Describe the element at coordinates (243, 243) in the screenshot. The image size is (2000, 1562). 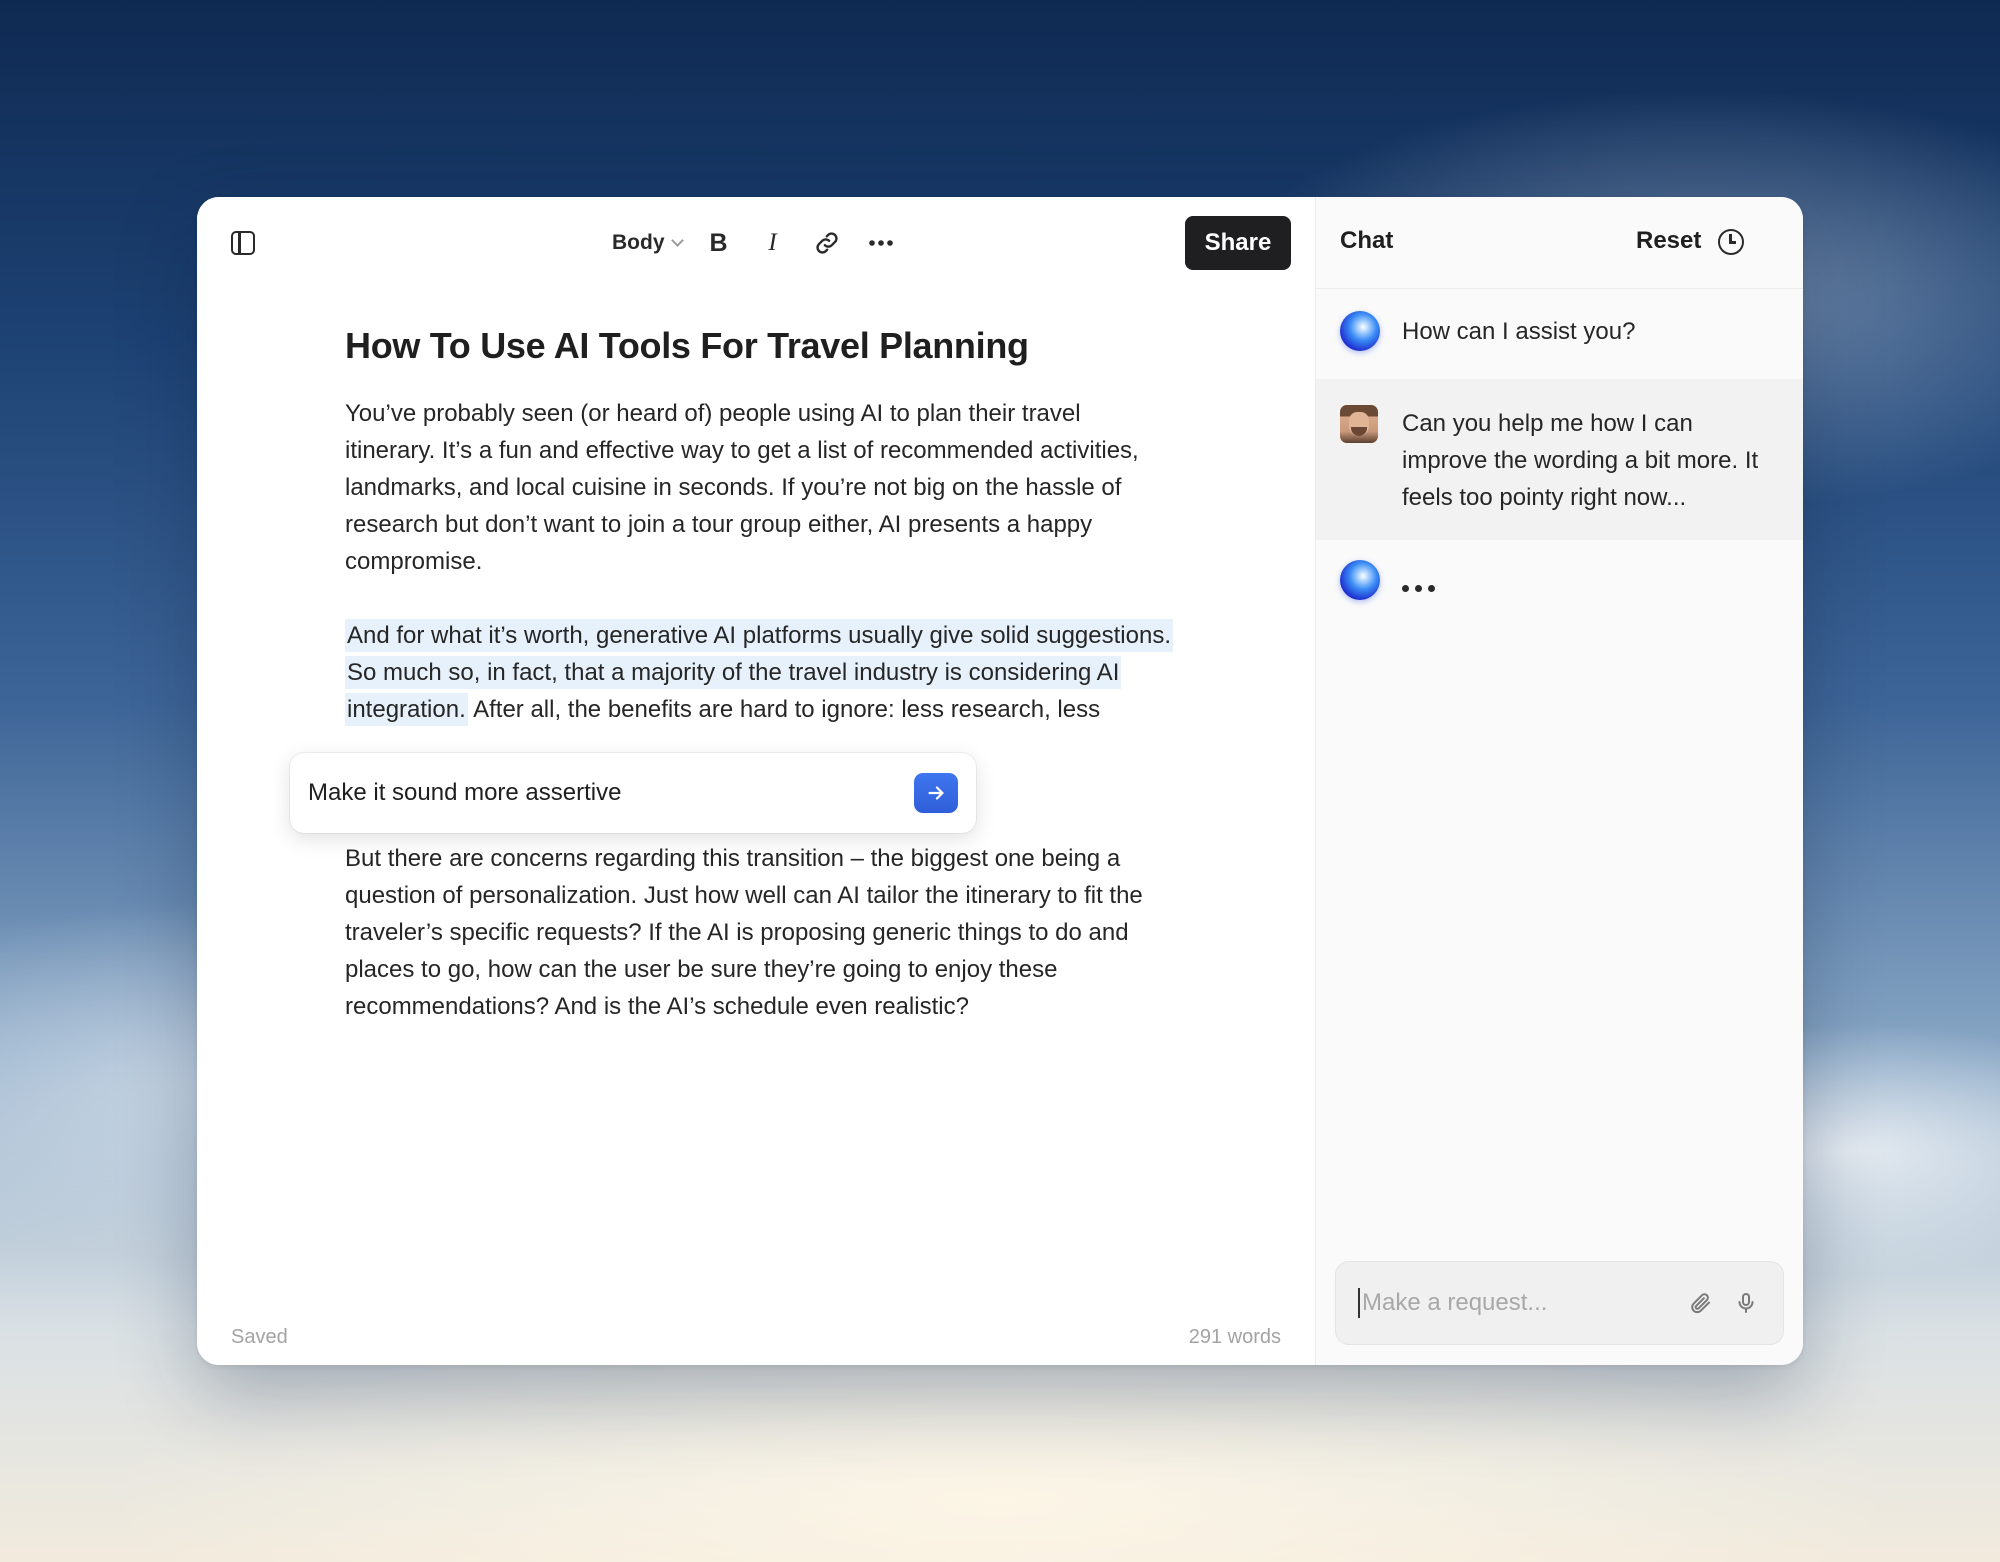
I see `sidebar-toggle-icon` at that location.